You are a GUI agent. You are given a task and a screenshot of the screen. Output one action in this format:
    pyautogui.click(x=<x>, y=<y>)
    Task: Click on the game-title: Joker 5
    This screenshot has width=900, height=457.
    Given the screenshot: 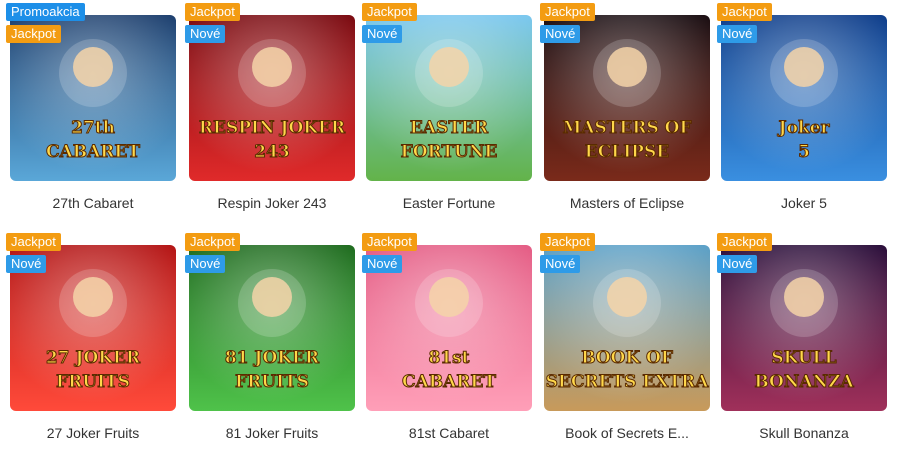 What is the action you would take?
    pyautogui.click(x=804, y=203)
    